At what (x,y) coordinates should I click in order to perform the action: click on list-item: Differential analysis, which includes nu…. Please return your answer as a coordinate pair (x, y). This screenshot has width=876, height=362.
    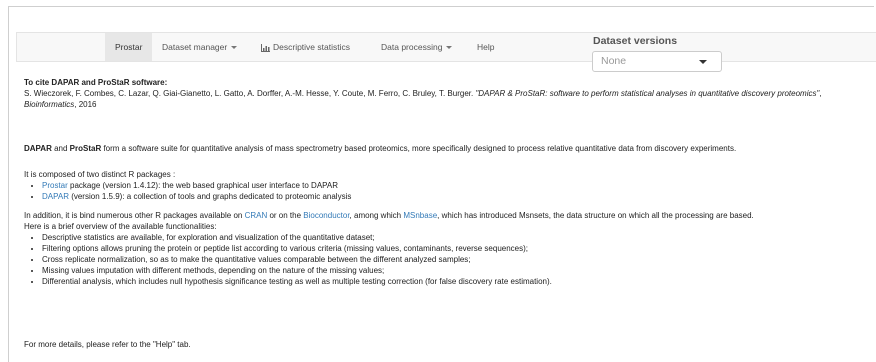
    Looking at the image, I should click on (458, 281).